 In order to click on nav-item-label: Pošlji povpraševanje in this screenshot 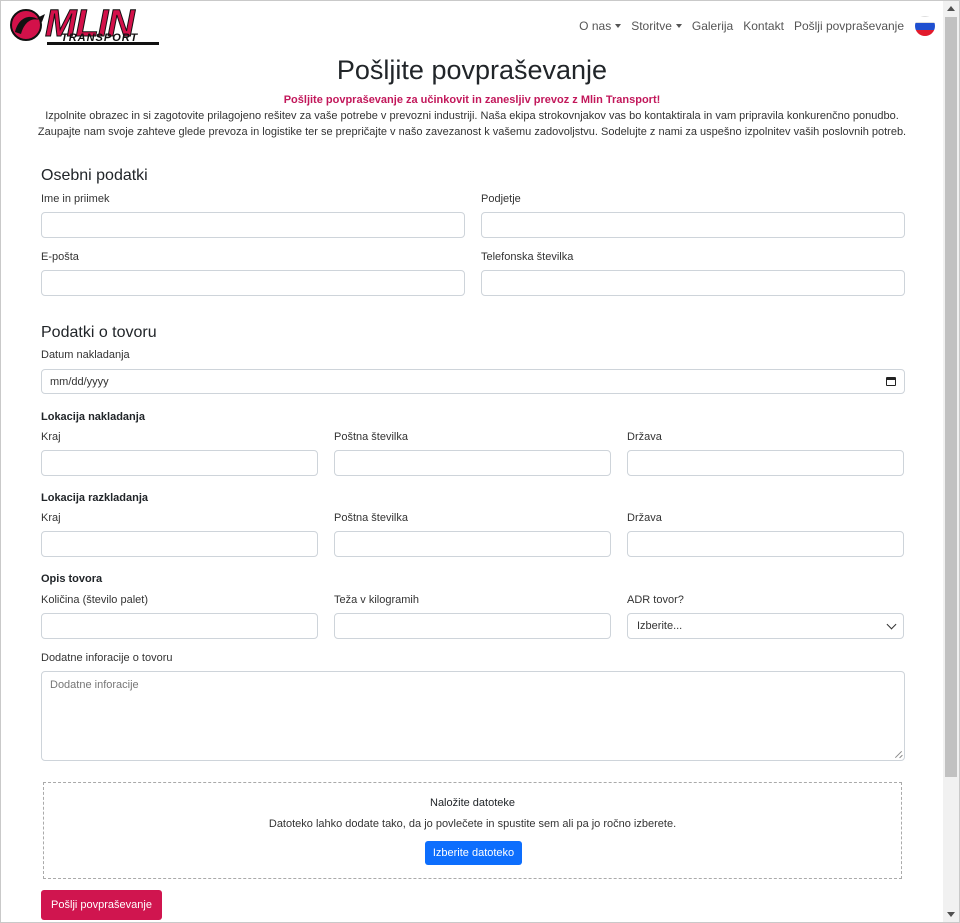, I will do `click(848, 26)`.